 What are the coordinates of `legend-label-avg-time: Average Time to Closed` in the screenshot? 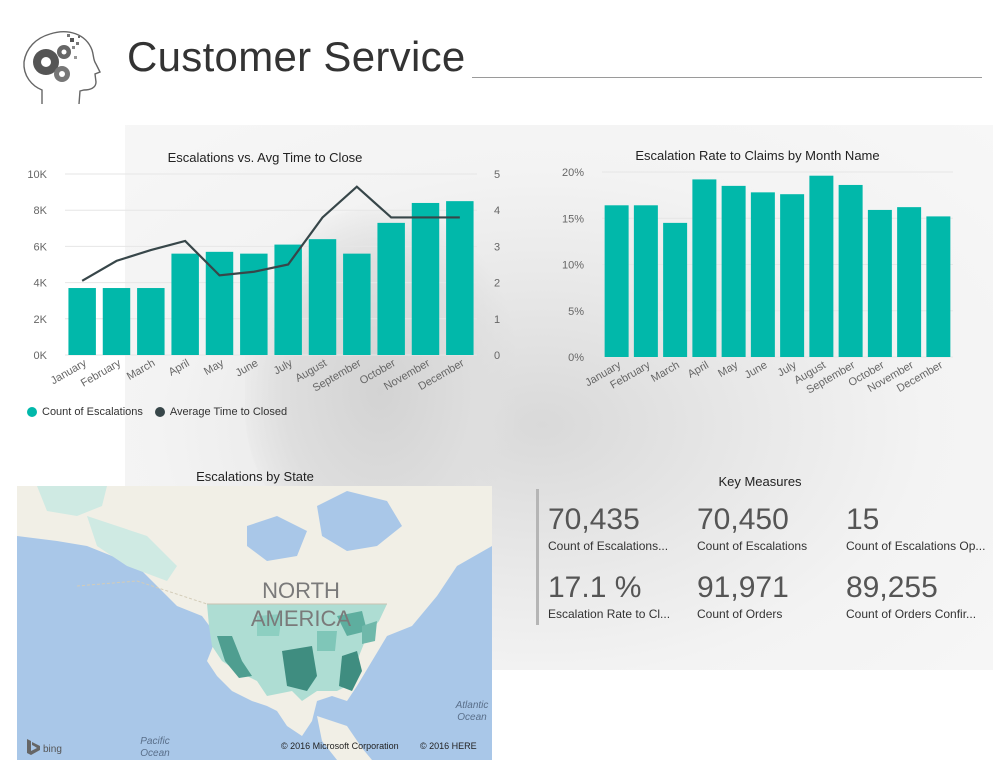 It's located at (228, 412).